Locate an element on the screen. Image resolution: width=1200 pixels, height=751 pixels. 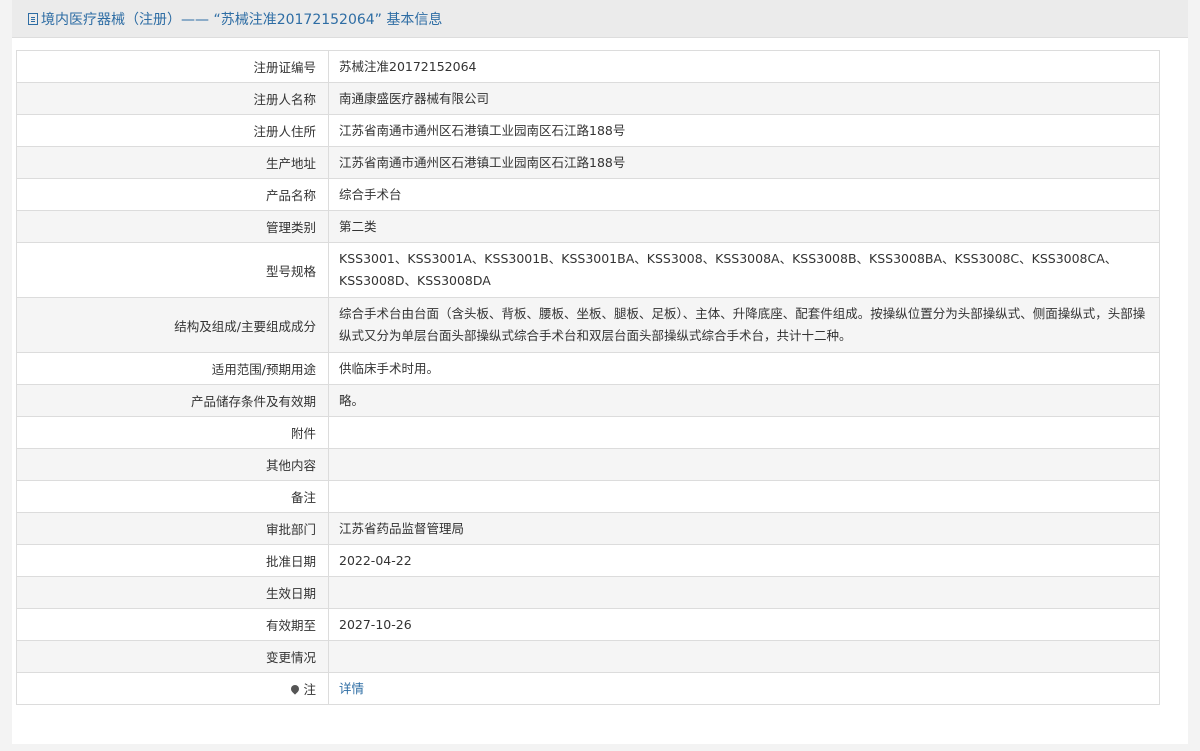
table-row: 生效日期 is located at coordinates (588, 592).